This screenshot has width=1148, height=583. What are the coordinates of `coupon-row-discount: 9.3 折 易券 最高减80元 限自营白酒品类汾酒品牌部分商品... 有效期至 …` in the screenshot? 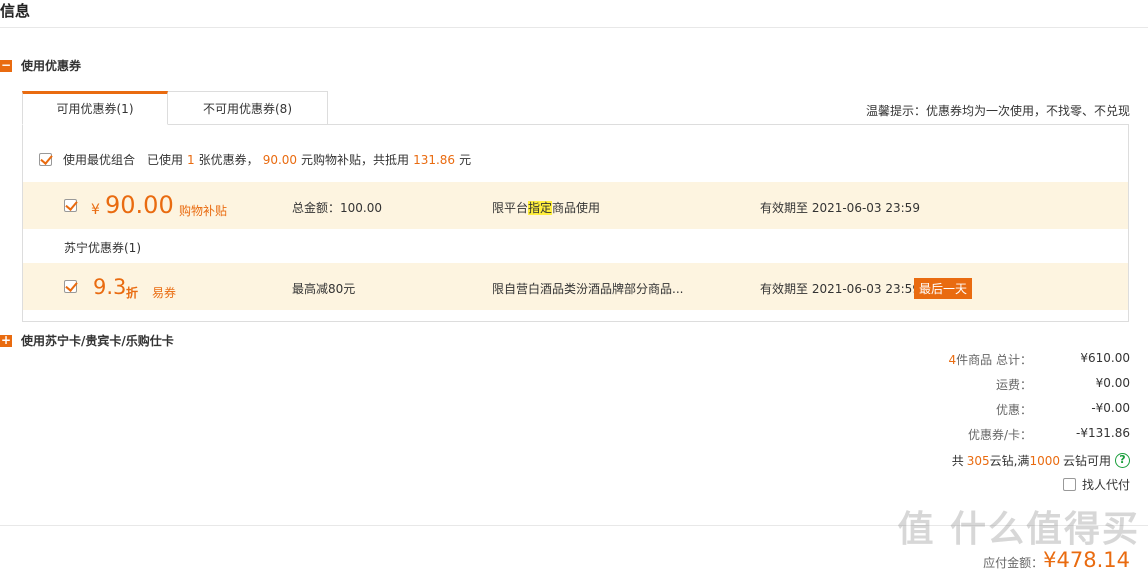 It's located at (575, 286).